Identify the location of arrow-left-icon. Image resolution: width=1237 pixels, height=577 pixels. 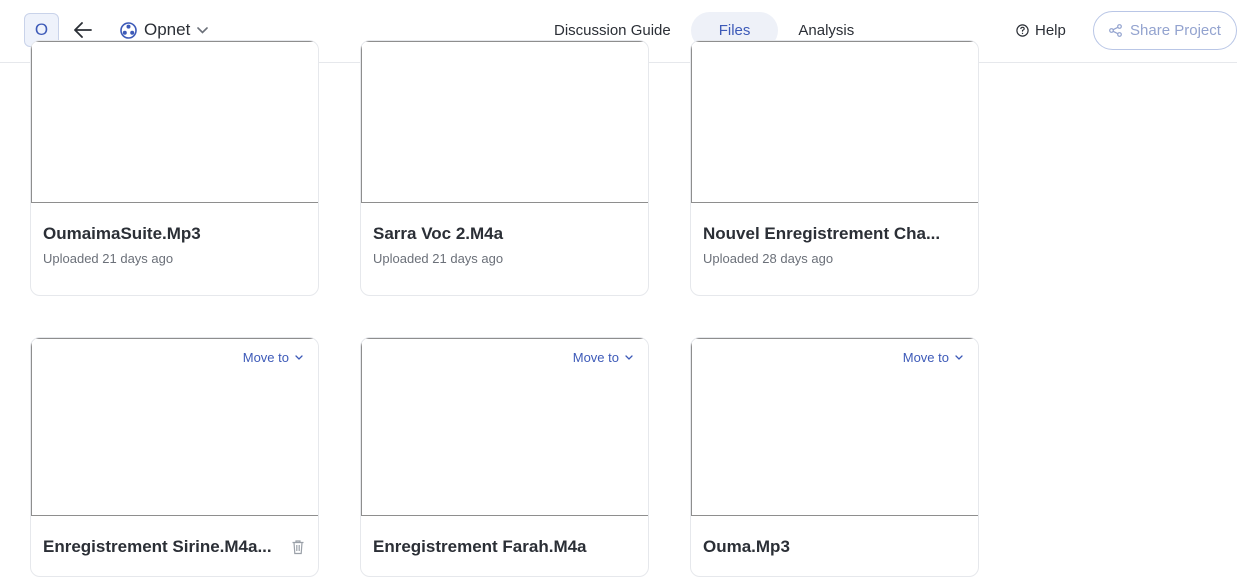
(83, 30).